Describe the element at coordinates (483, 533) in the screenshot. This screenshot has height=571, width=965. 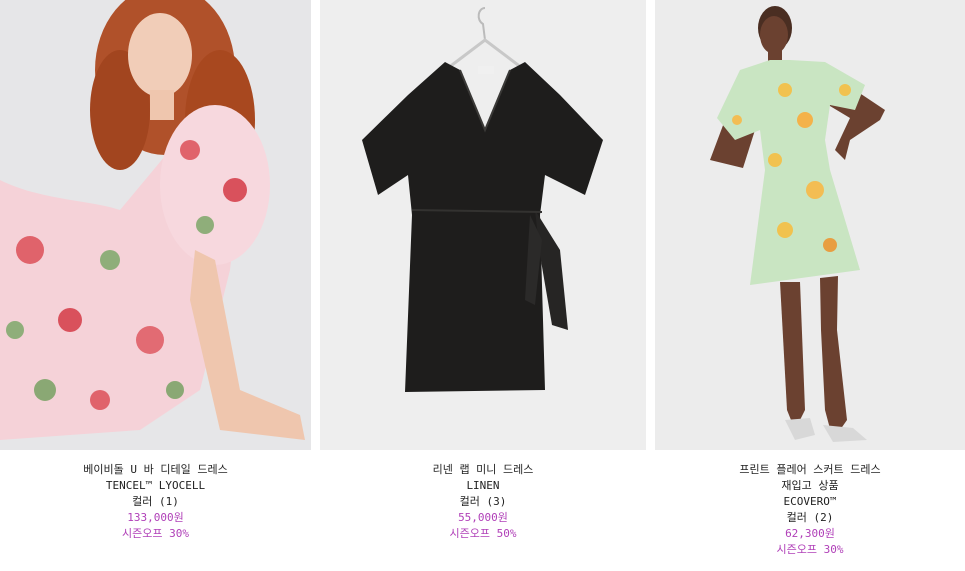
I see `sale-badge: 시즌오프 50%` at that location.